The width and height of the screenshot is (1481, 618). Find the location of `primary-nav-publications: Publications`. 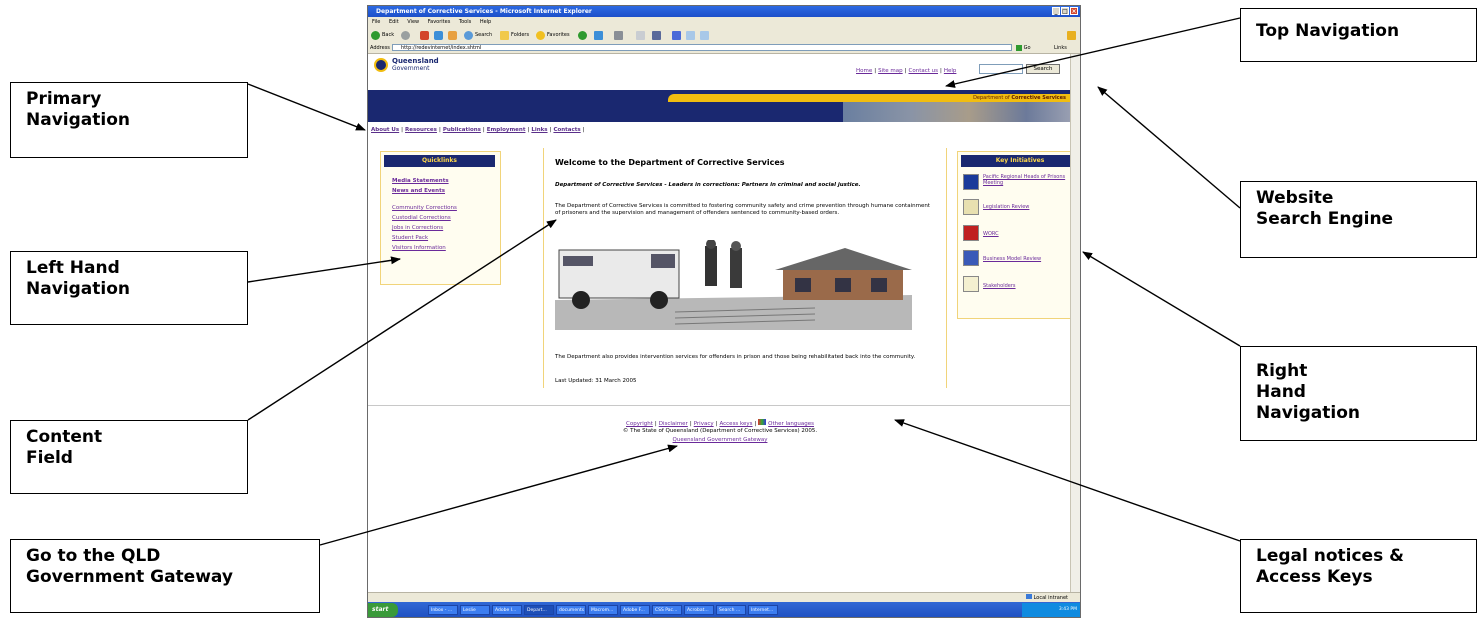

primary-nav-publications: Publications is located at coordinates (462, 130).